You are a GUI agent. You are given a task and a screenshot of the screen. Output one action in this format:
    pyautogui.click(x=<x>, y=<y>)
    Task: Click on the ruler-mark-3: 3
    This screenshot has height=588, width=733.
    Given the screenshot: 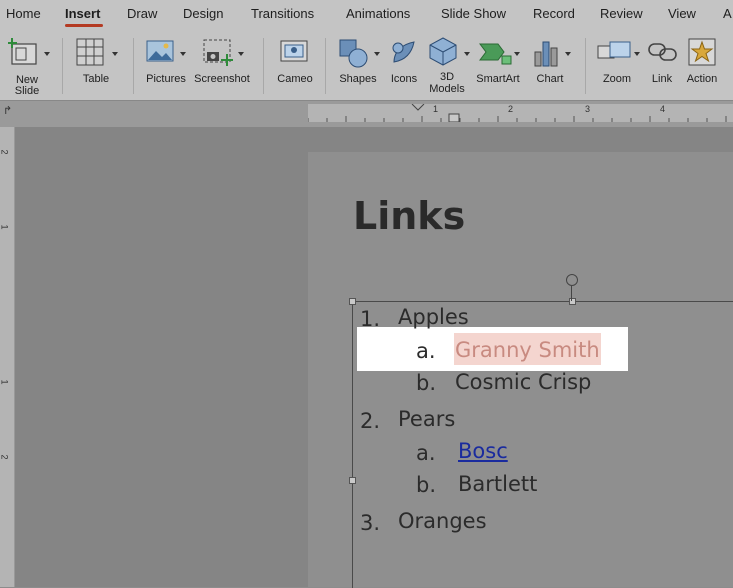 What is the action you would take?
    pyautogui.click(x=588, y=109)
    